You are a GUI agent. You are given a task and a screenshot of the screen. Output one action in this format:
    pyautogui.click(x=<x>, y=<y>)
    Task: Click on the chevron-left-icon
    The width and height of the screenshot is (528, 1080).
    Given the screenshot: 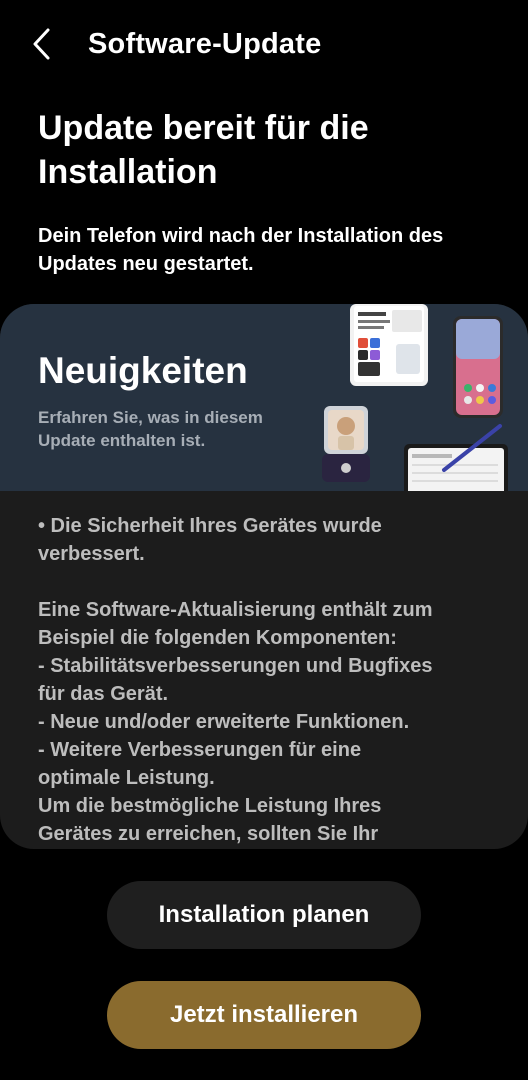 What is the action you would take?
    pyautogui.click(x=41, y=44)
    